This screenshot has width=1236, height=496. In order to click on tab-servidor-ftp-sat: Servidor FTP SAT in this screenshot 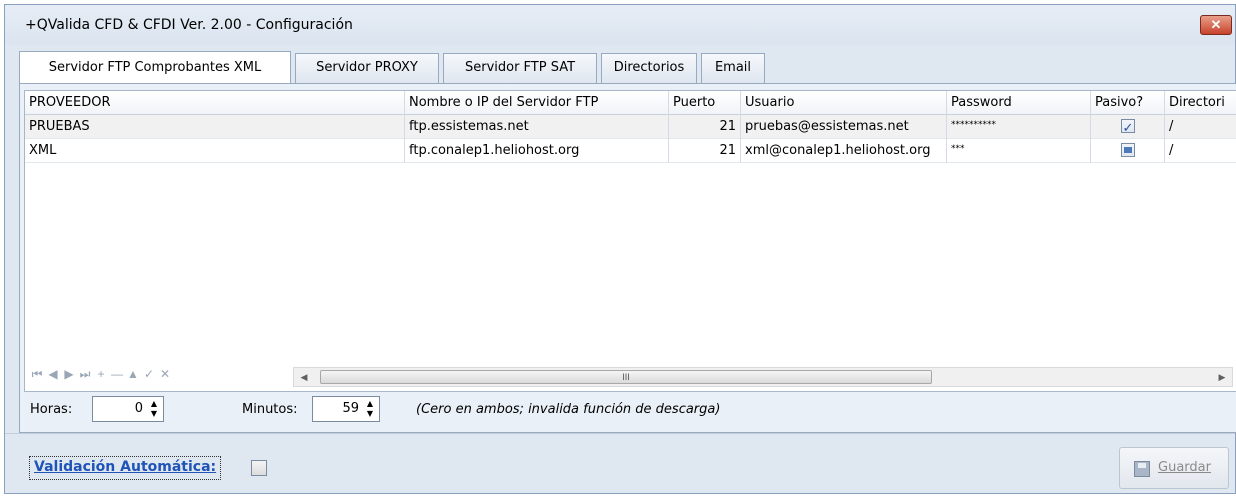, I will do `click(520, 68)`.